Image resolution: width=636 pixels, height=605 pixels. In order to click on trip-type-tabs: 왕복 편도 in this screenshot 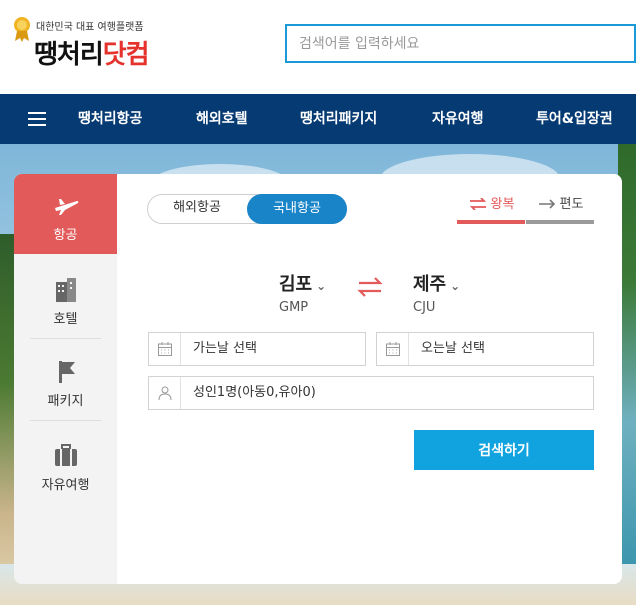, I will do `click(525, 208)`.